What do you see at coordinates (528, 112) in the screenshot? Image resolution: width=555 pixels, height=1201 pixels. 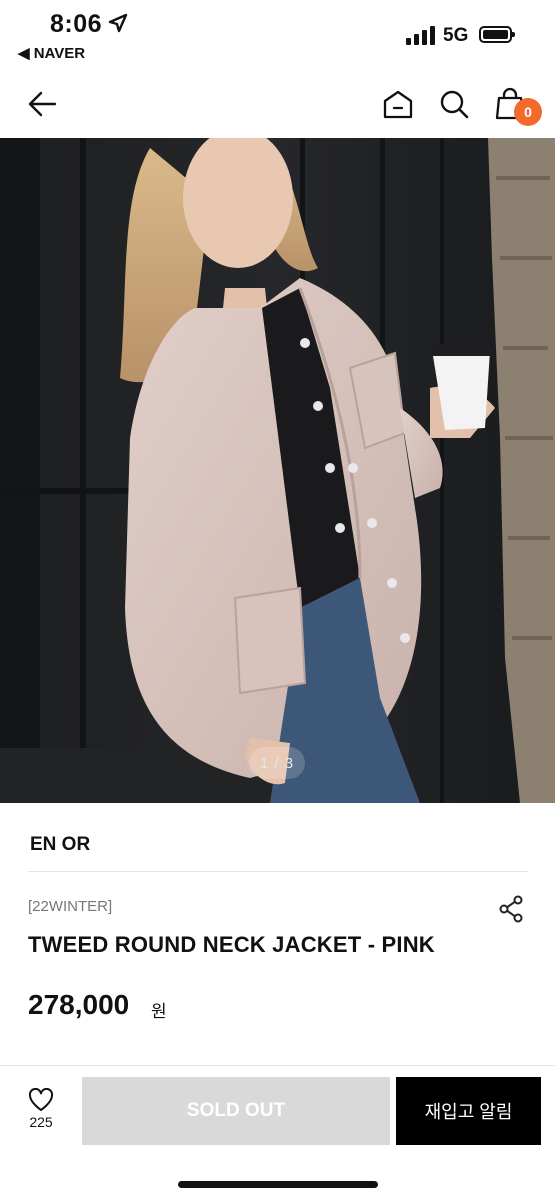 I see `cart-count-badge: 0` at bounding box center [528, 112].